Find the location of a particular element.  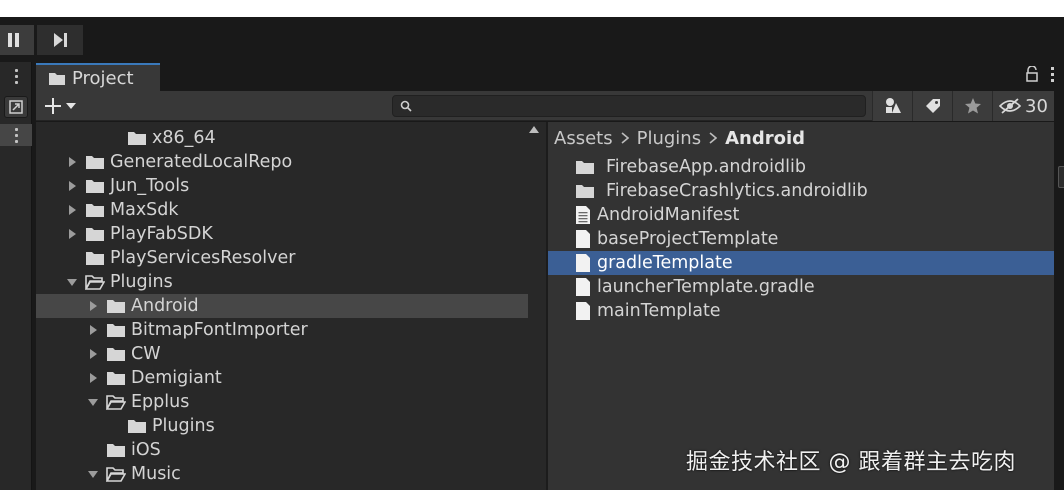

tree-item-label: iOS is located at coordinates (146, 450).